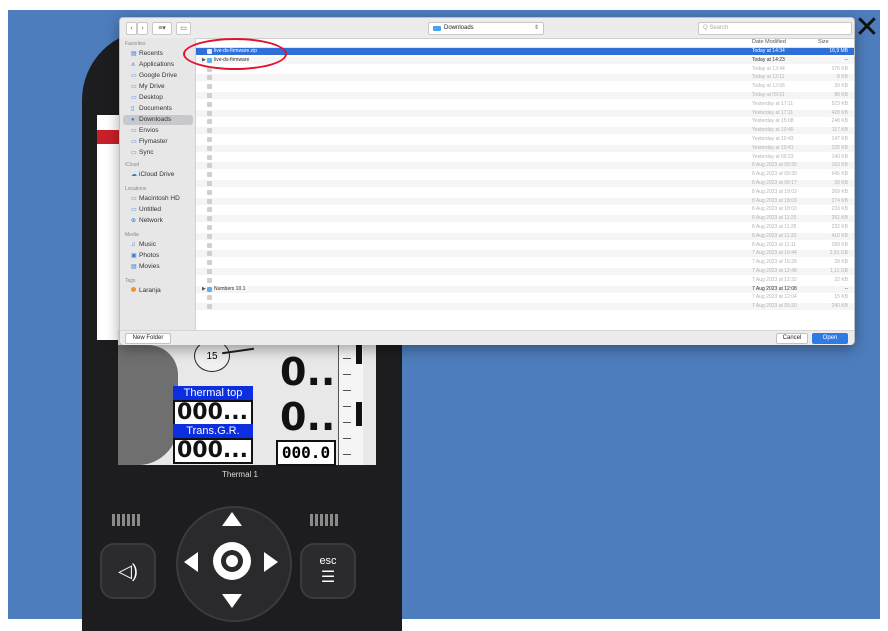 The image size is (888, 631). What do you see at coordinates (773, 139) in the screenshot?
I see `file-date: Yesterday at 10:43` at bounding box center [773, 139].